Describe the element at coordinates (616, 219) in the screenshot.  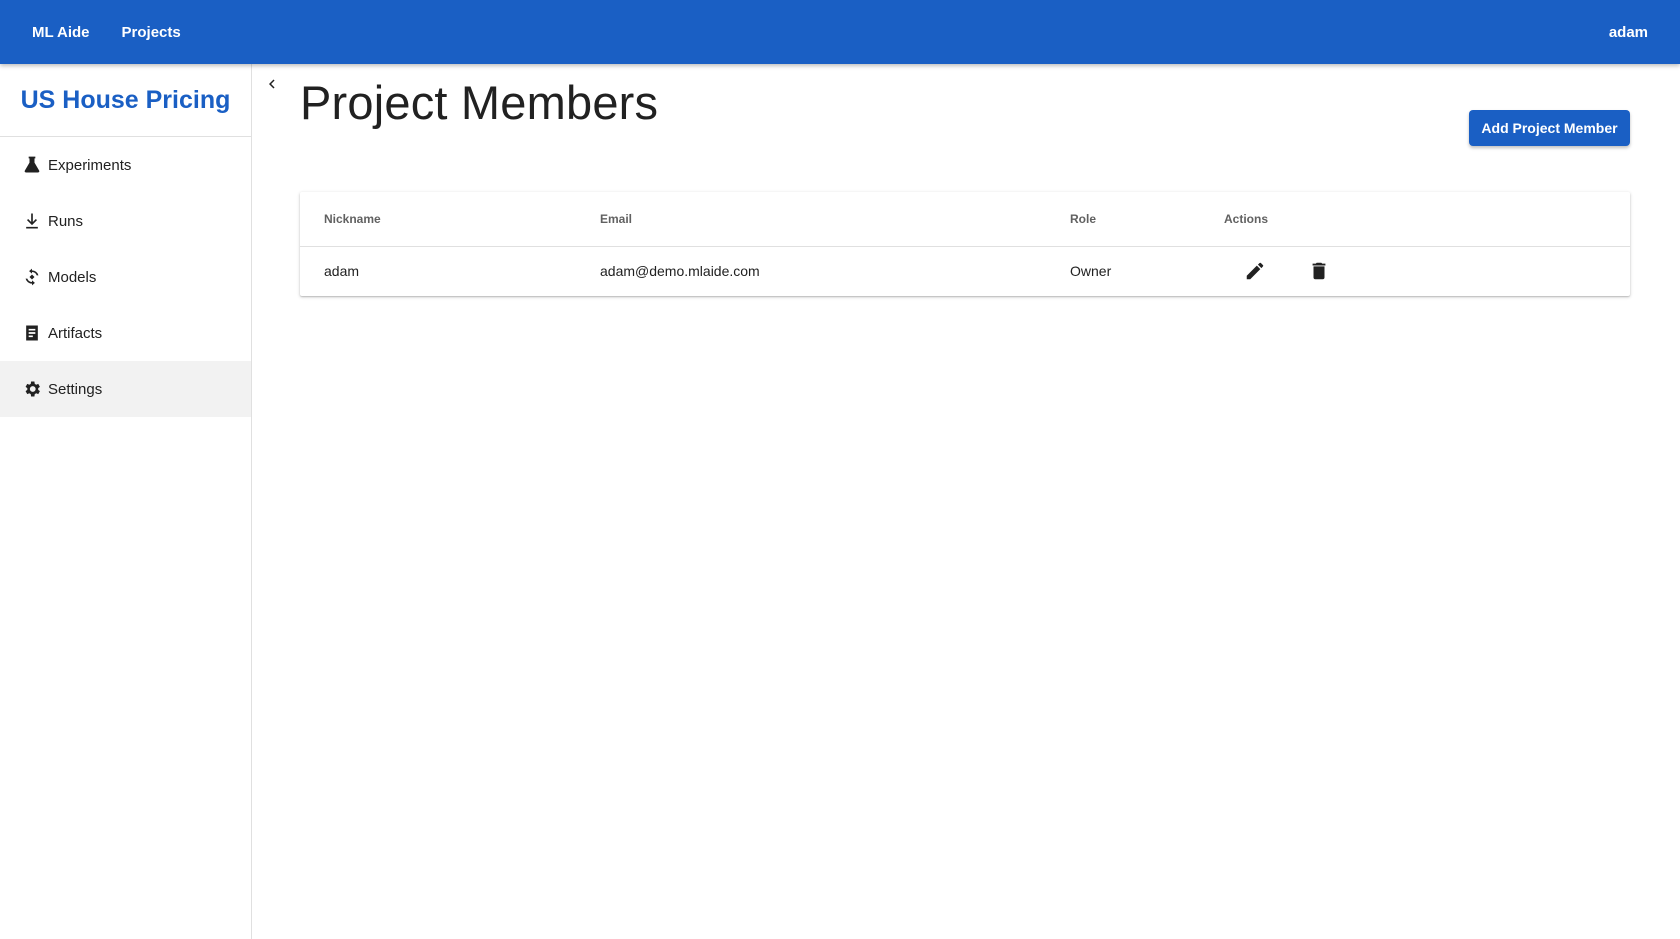
I see `header-email: Email` at that location.